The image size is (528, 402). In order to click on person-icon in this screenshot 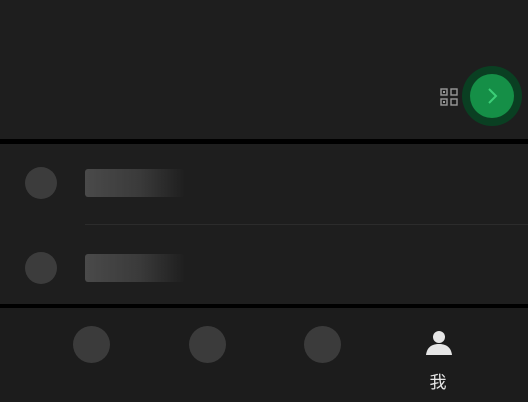, I will do `click(439, 343)`.